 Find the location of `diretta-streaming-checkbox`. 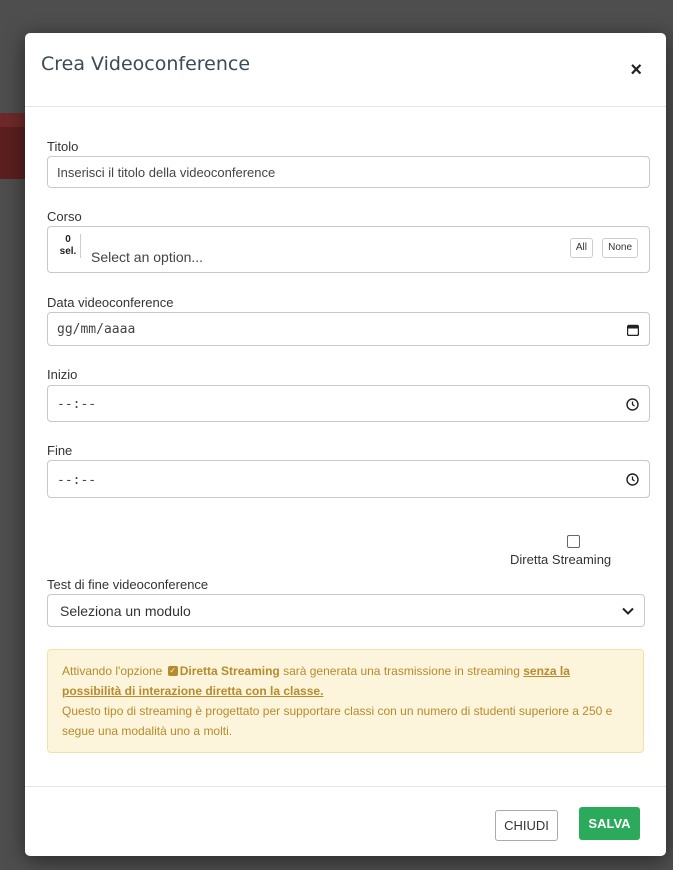

diretta-streaming-checkbox is located at coordinates (573, 541).